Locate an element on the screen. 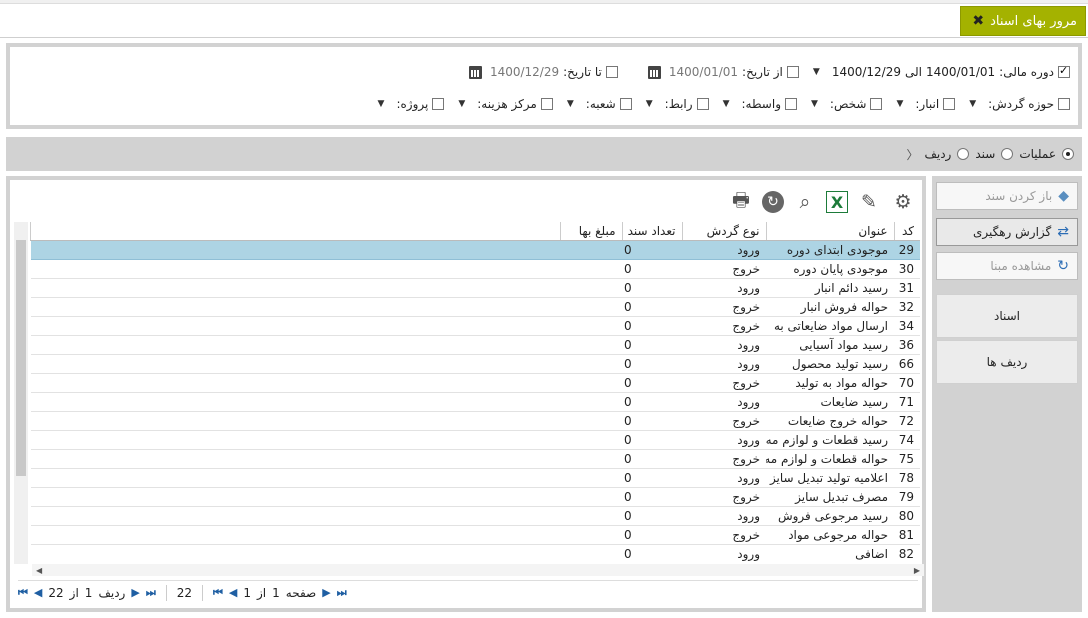  table-row: 34 ارسال مواد ضایعاتی به خروج 0 is located at coordinates (475, 326).